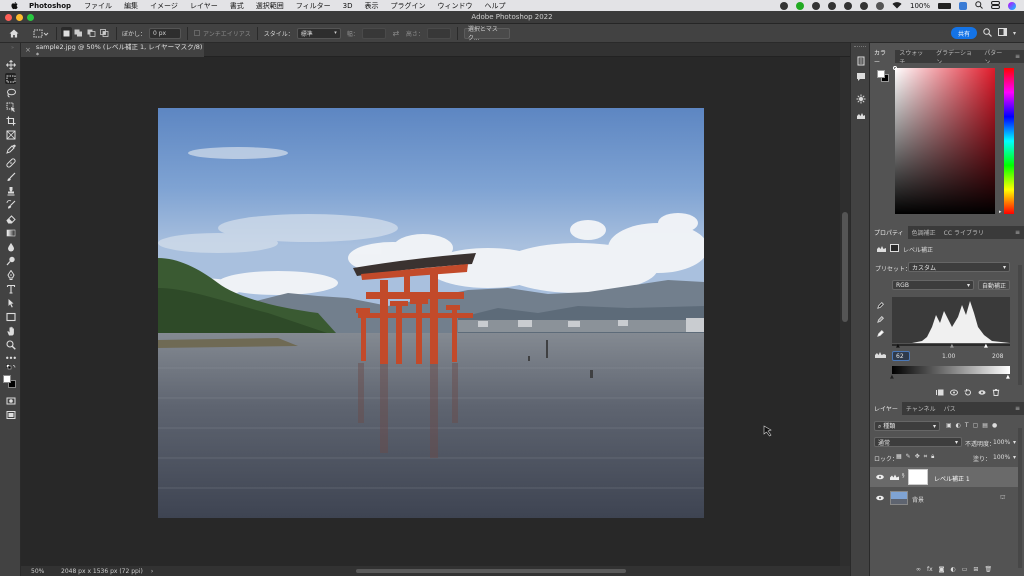  What do you see at coordinates (925, 457) in the screenshot?
I see `lock-artboard-icon: ⌗` at bounding box center [925, 457].